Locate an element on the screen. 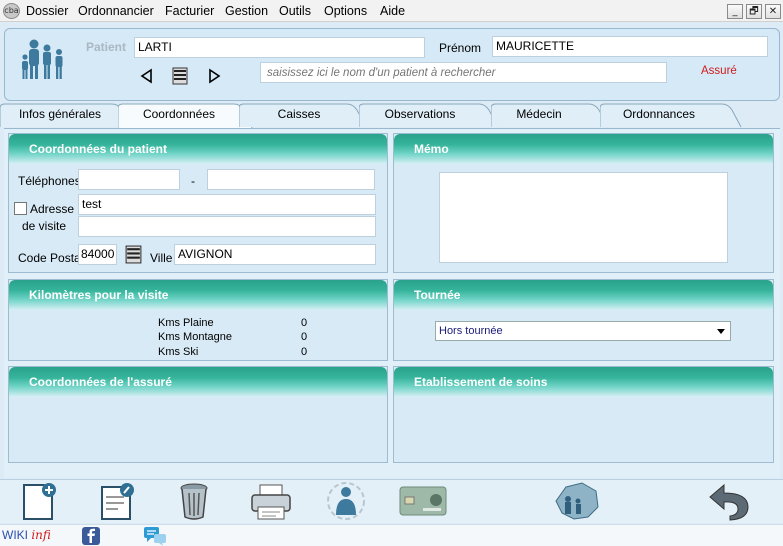 This screenshot has width=783, height=546. menu-facturier: Facturier is located at coordinates (189, 11).